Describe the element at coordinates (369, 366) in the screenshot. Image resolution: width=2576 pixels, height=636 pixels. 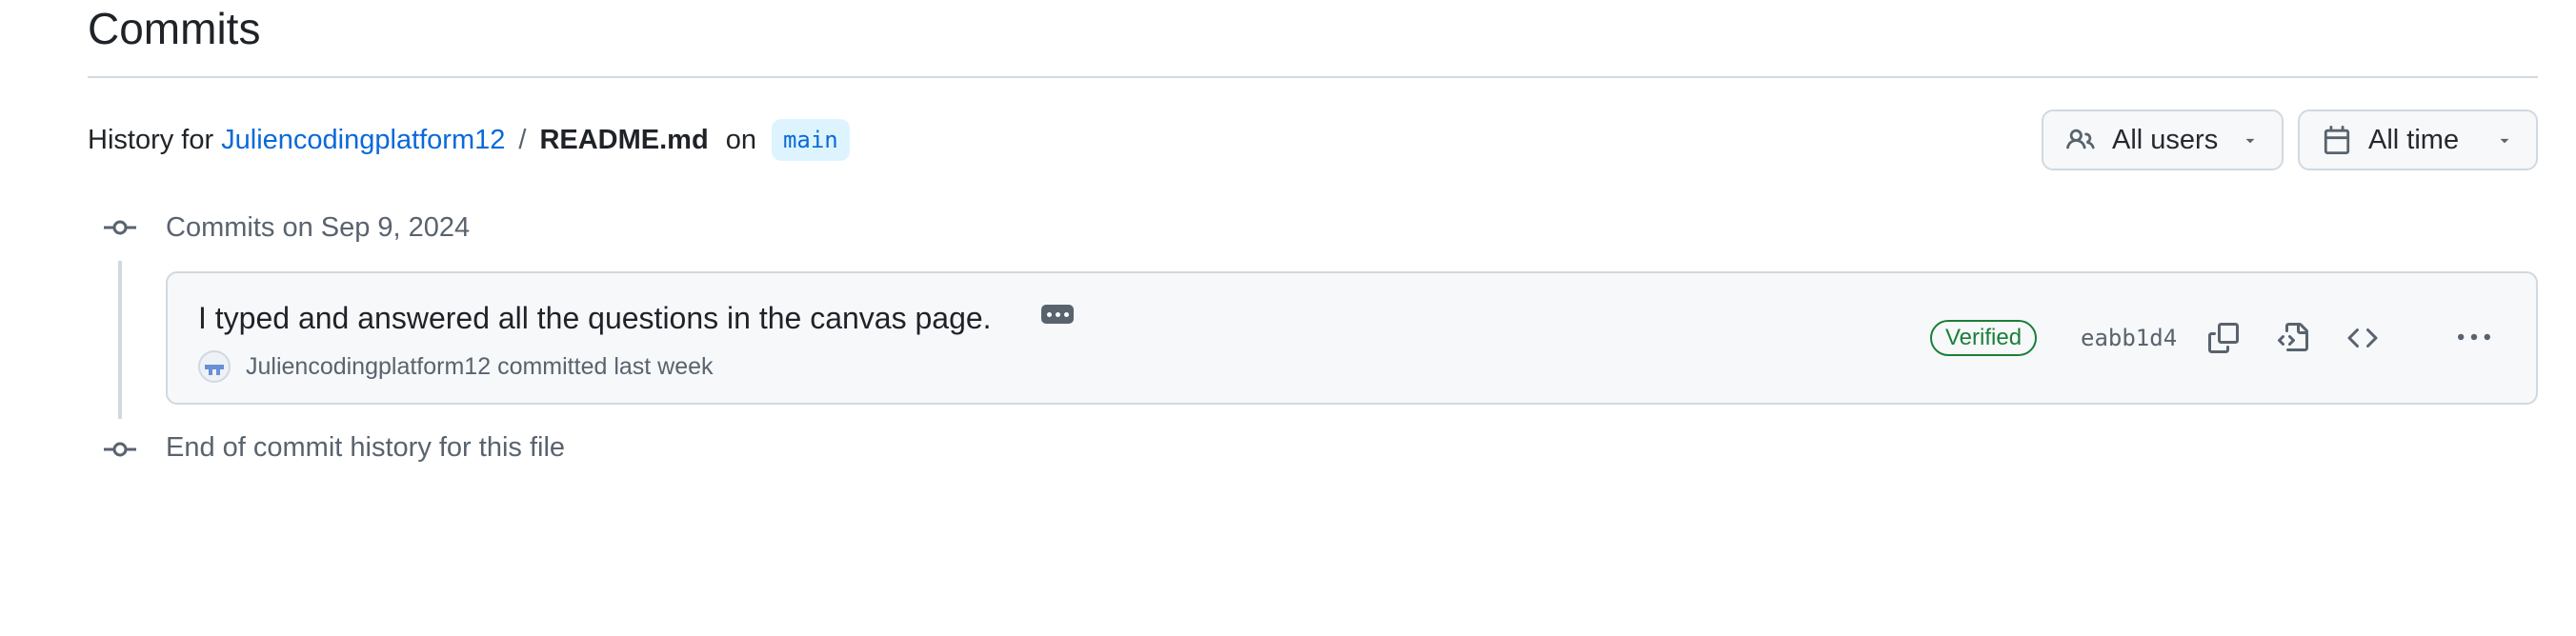
I see `author-link: Juliencodingplatform12` at that location.